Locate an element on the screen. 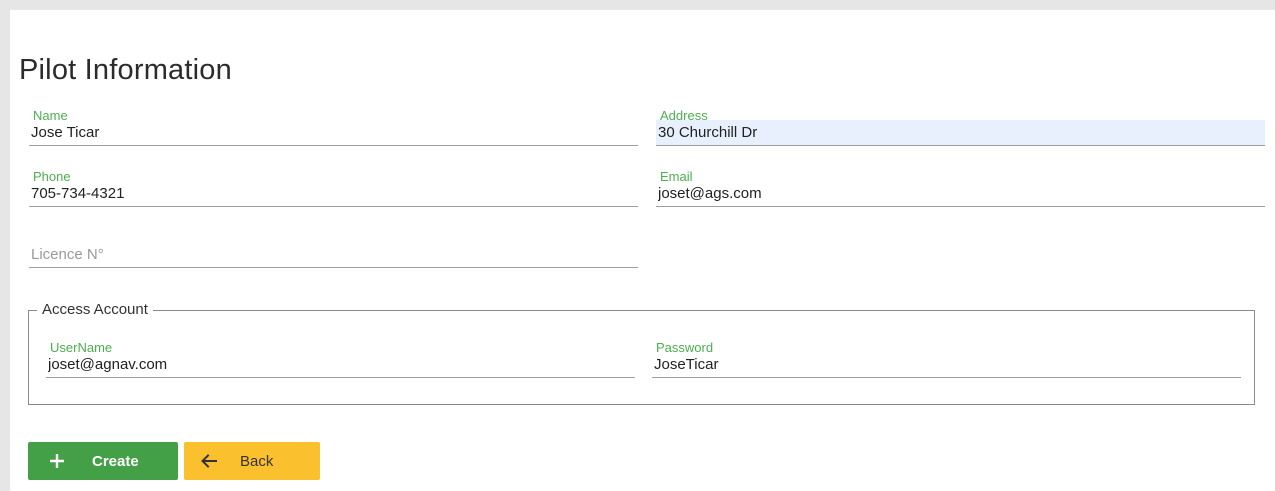 The height and width of the screenshot is (491, 1275). plus-icon is located at coordinates (57, 461).